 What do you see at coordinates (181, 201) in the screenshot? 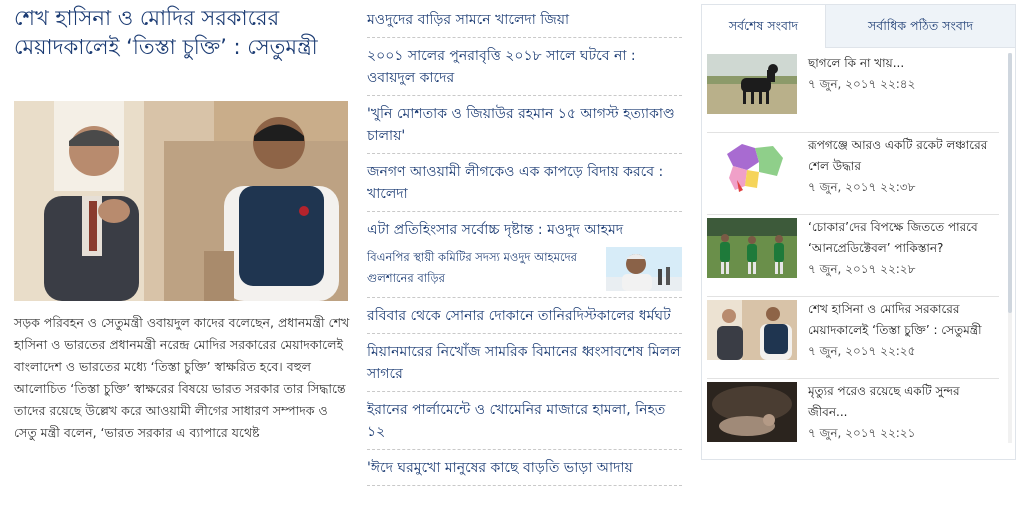
I see `lead-photo` at bounding box center [181, 201].